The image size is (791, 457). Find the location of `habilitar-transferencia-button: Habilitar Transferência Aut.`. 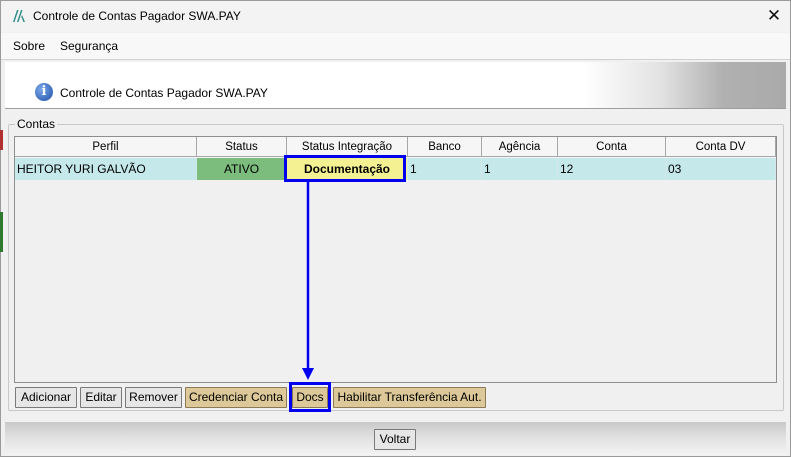

habilitar-transferencia-button: Habilitar Transferência Aut. is located at coordinates (409, 397).